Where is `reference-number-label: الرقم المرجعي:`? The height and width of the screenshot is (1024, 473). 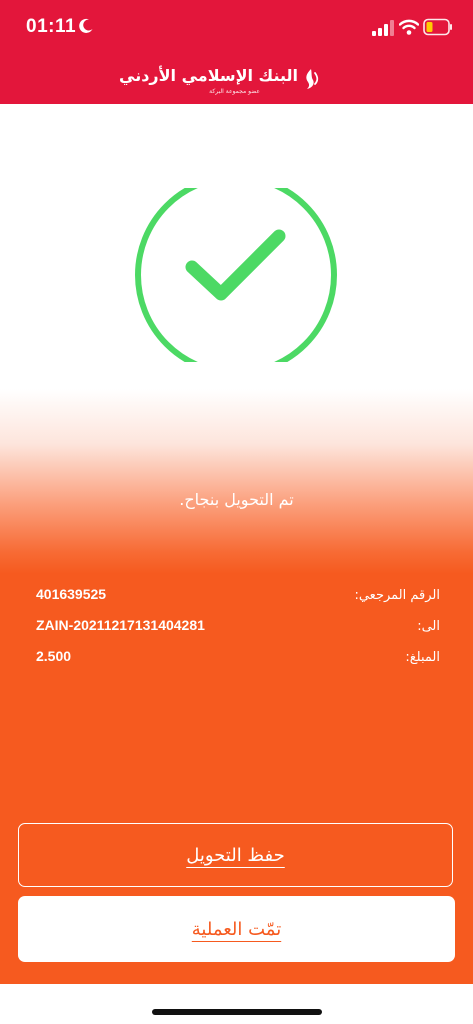 reference-number-label: الرقم المرجعي: is located at coordinates (397, 595).